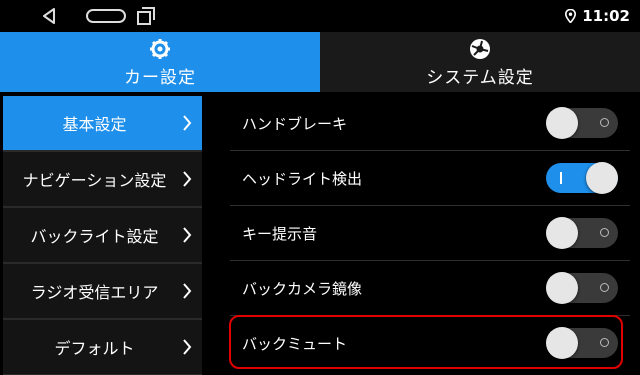  I want to click on setting-row-headlight-detect: ヘッドライト検出, so click(430, 178).